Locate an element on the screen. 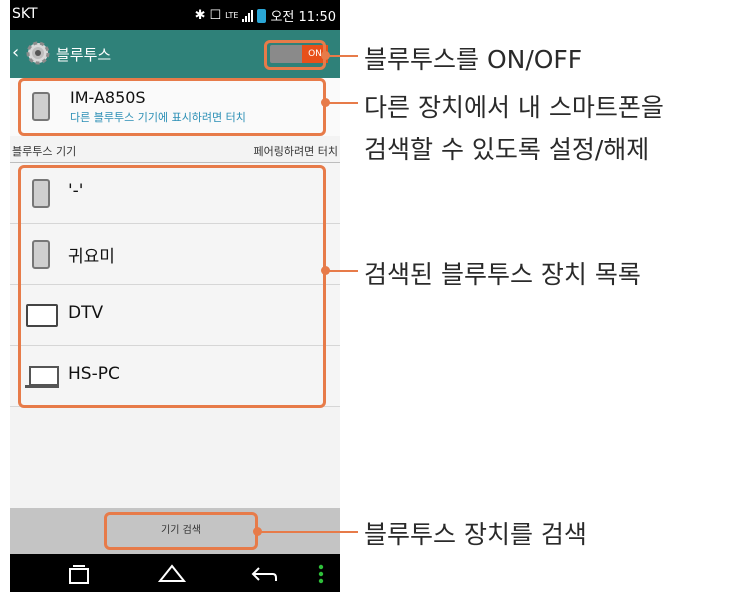  page-title: 블루투스 is located at coordinates (84, 55).